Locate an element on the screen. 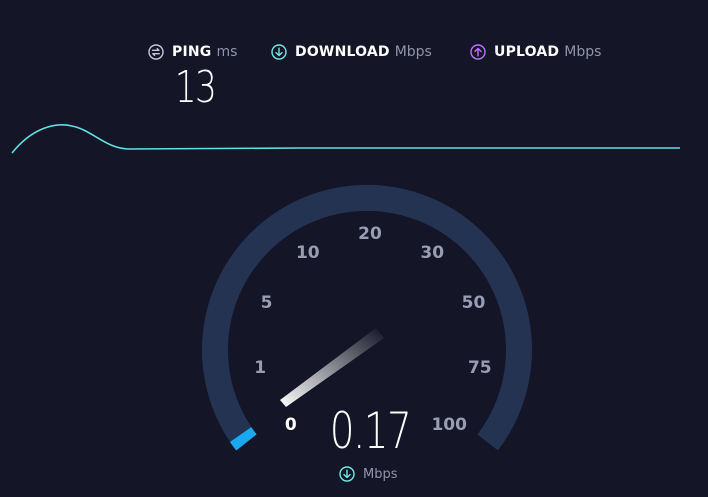  ping-metric: PING ms is located at coordinates (192, 52).